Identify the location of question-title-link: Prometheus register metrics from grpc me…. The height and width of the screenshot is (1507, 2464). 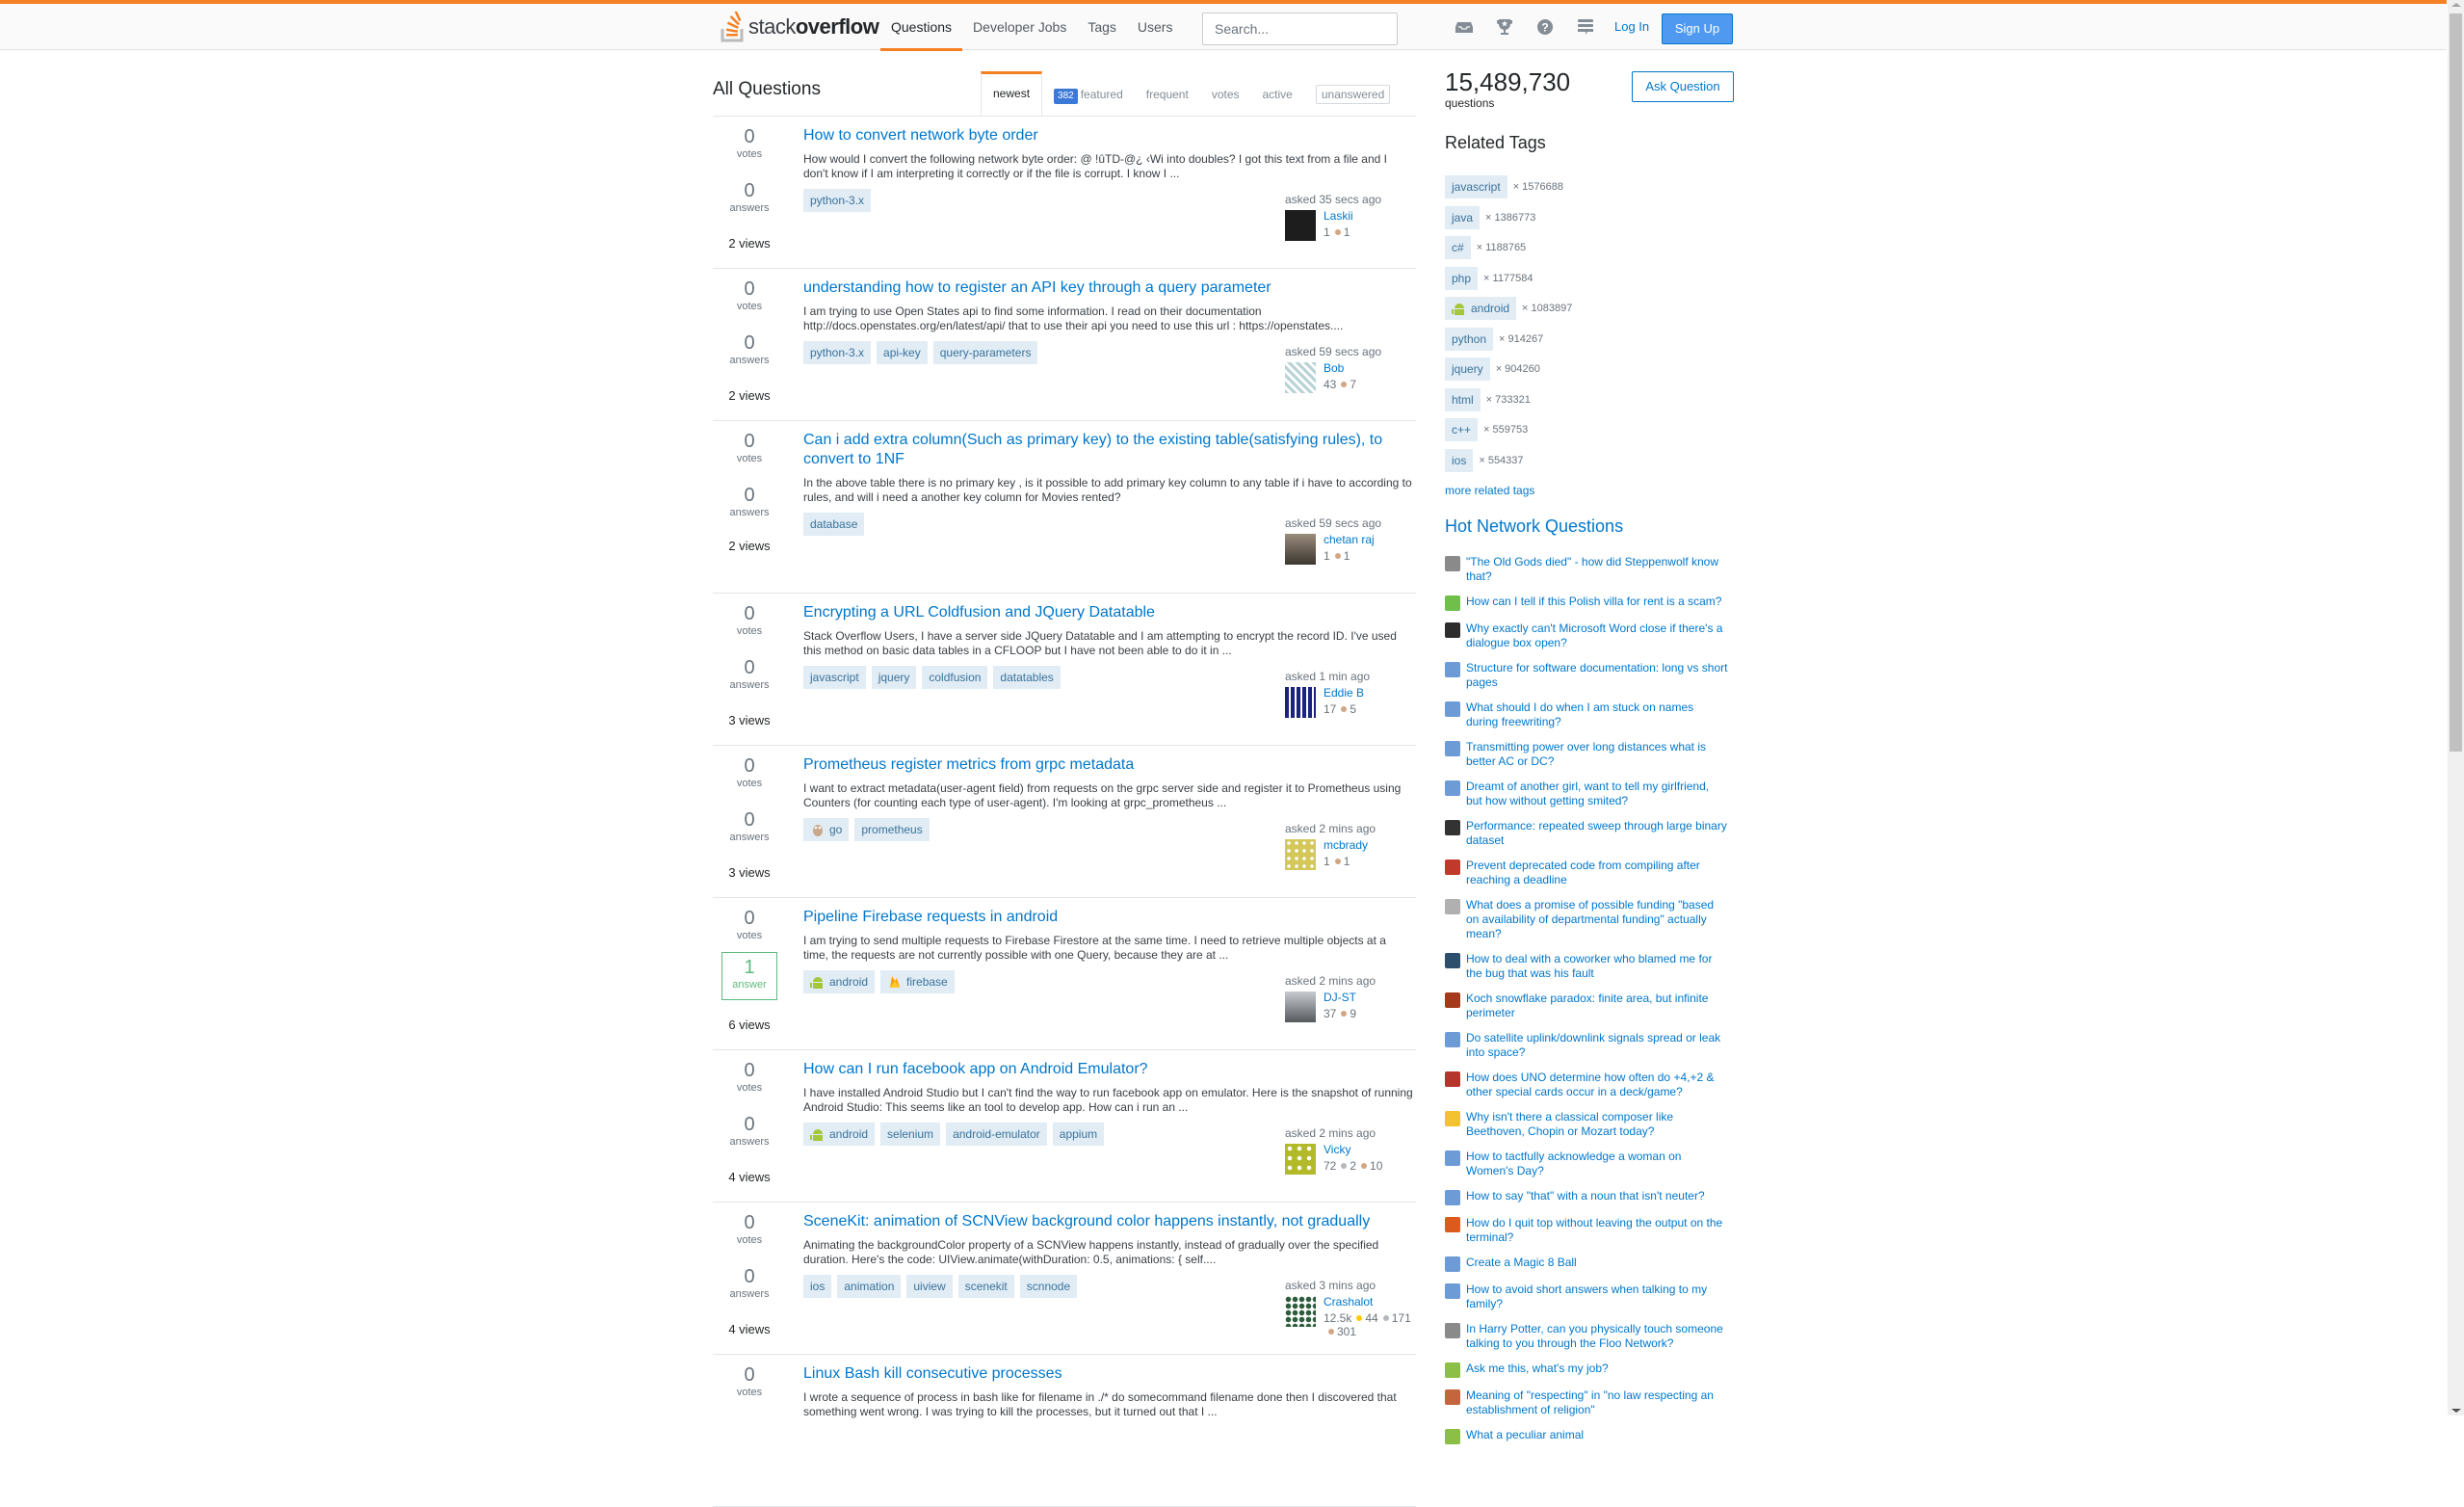
(1108, 765).